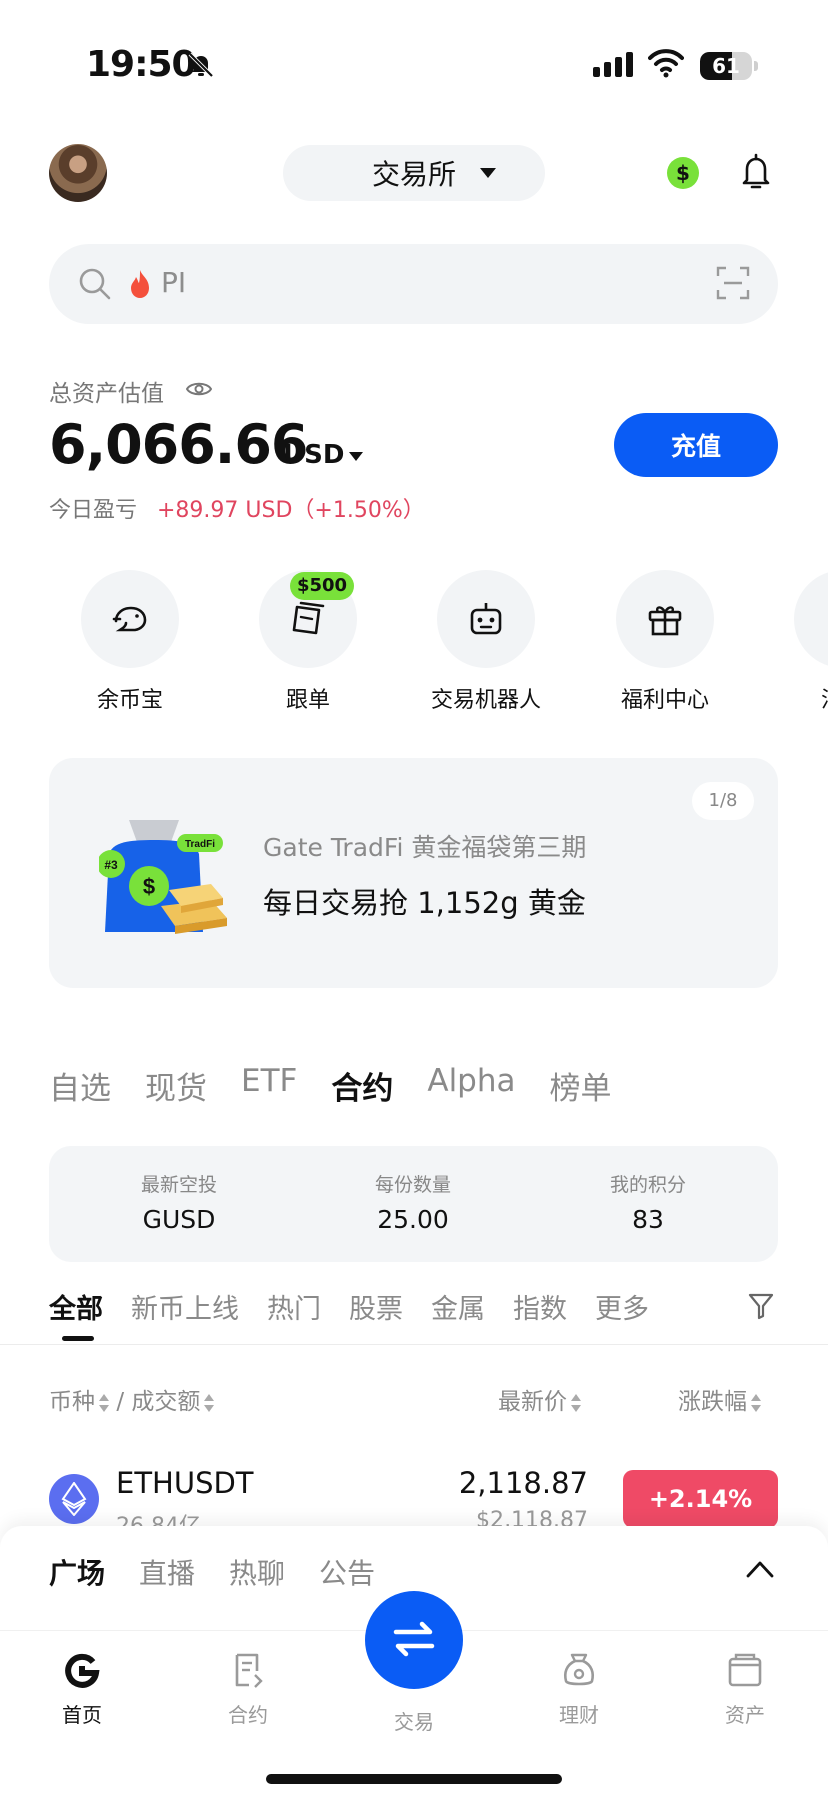 Image resolution: width=828 pixels, height=1802 pixels. I want to click on battery-tip, so click(756, 66).